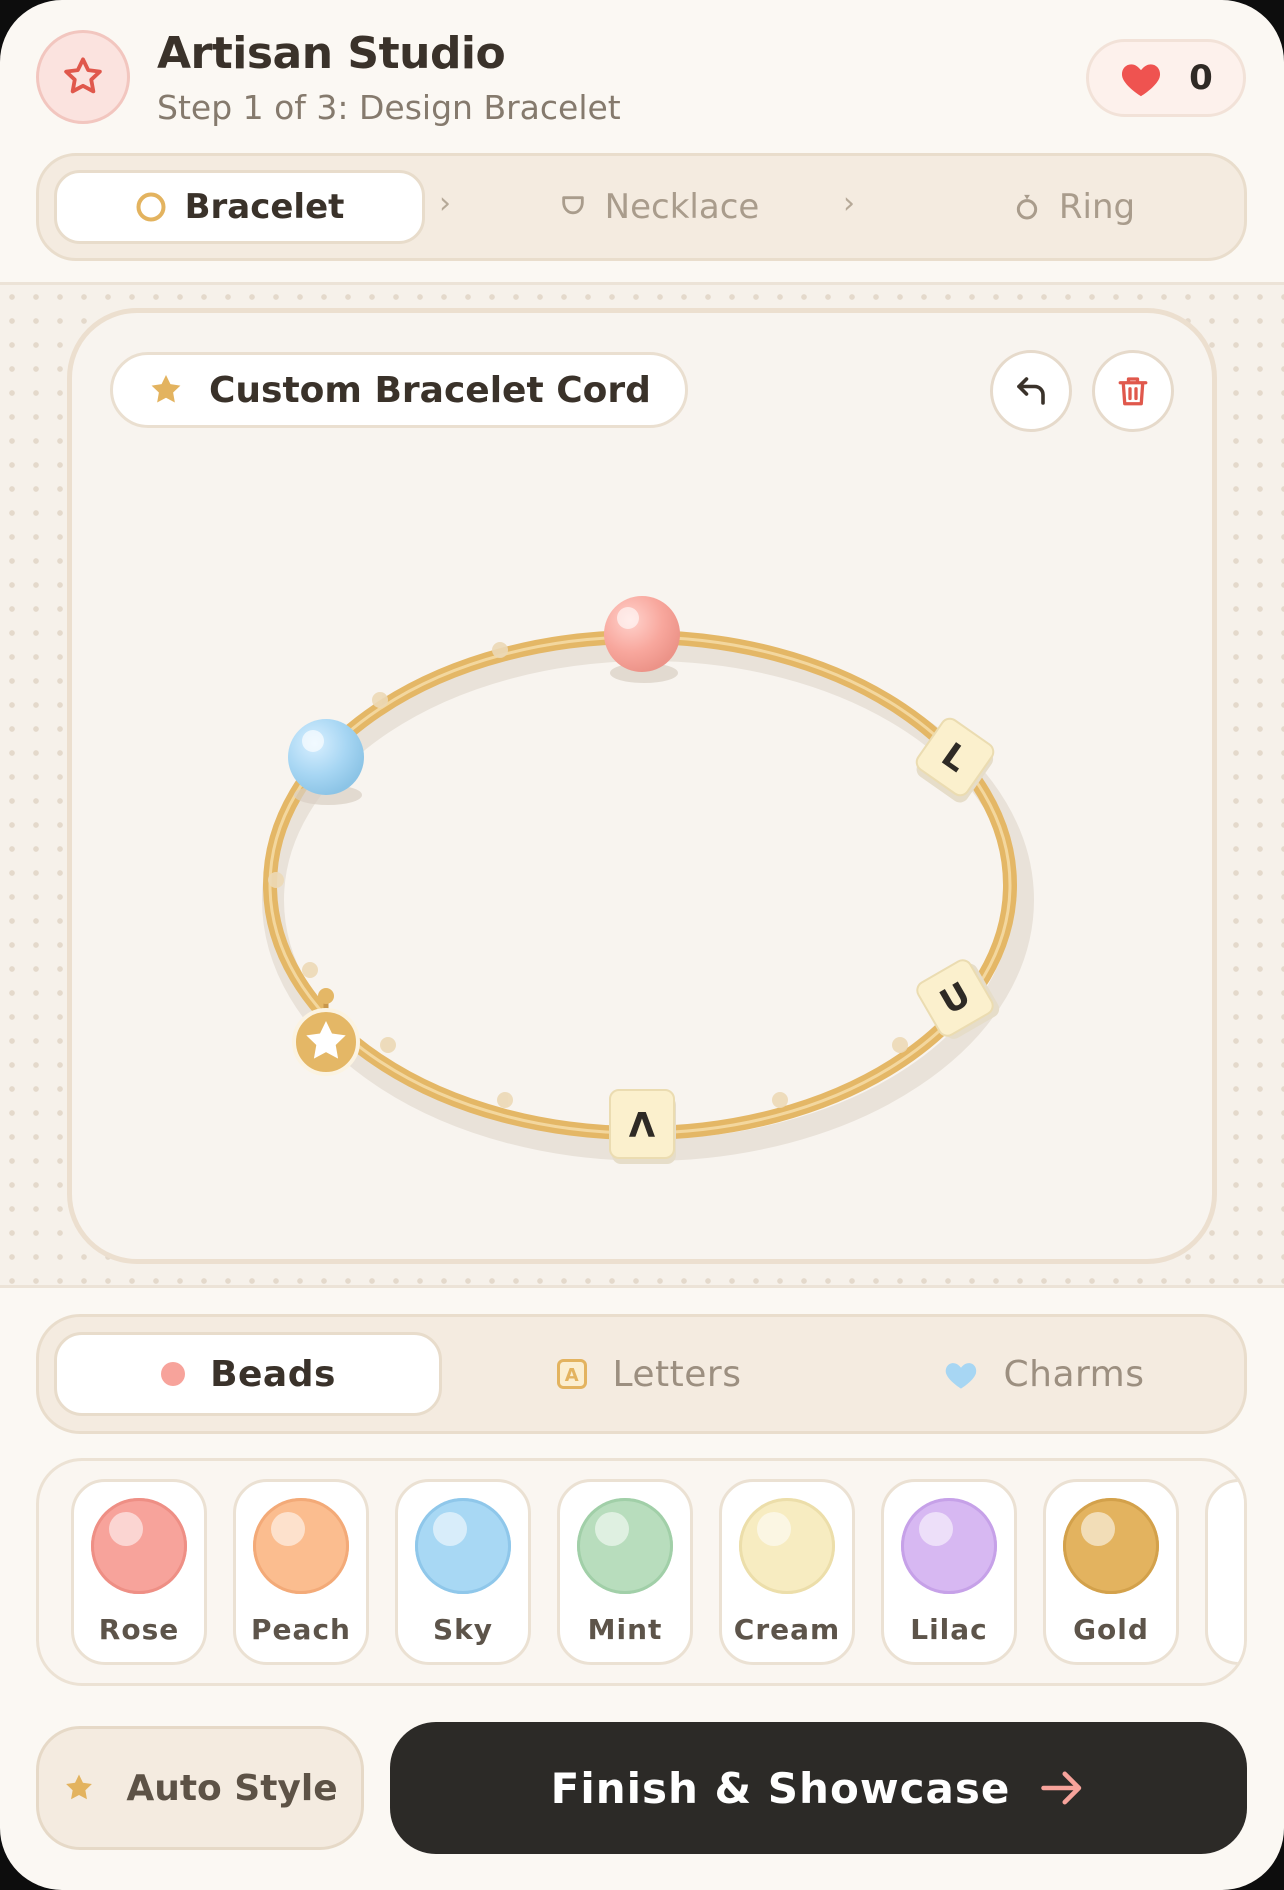 The width and height of the screenshot is (1284, 1890). I want to click on tab-label: Letters, so click(677, 1374).